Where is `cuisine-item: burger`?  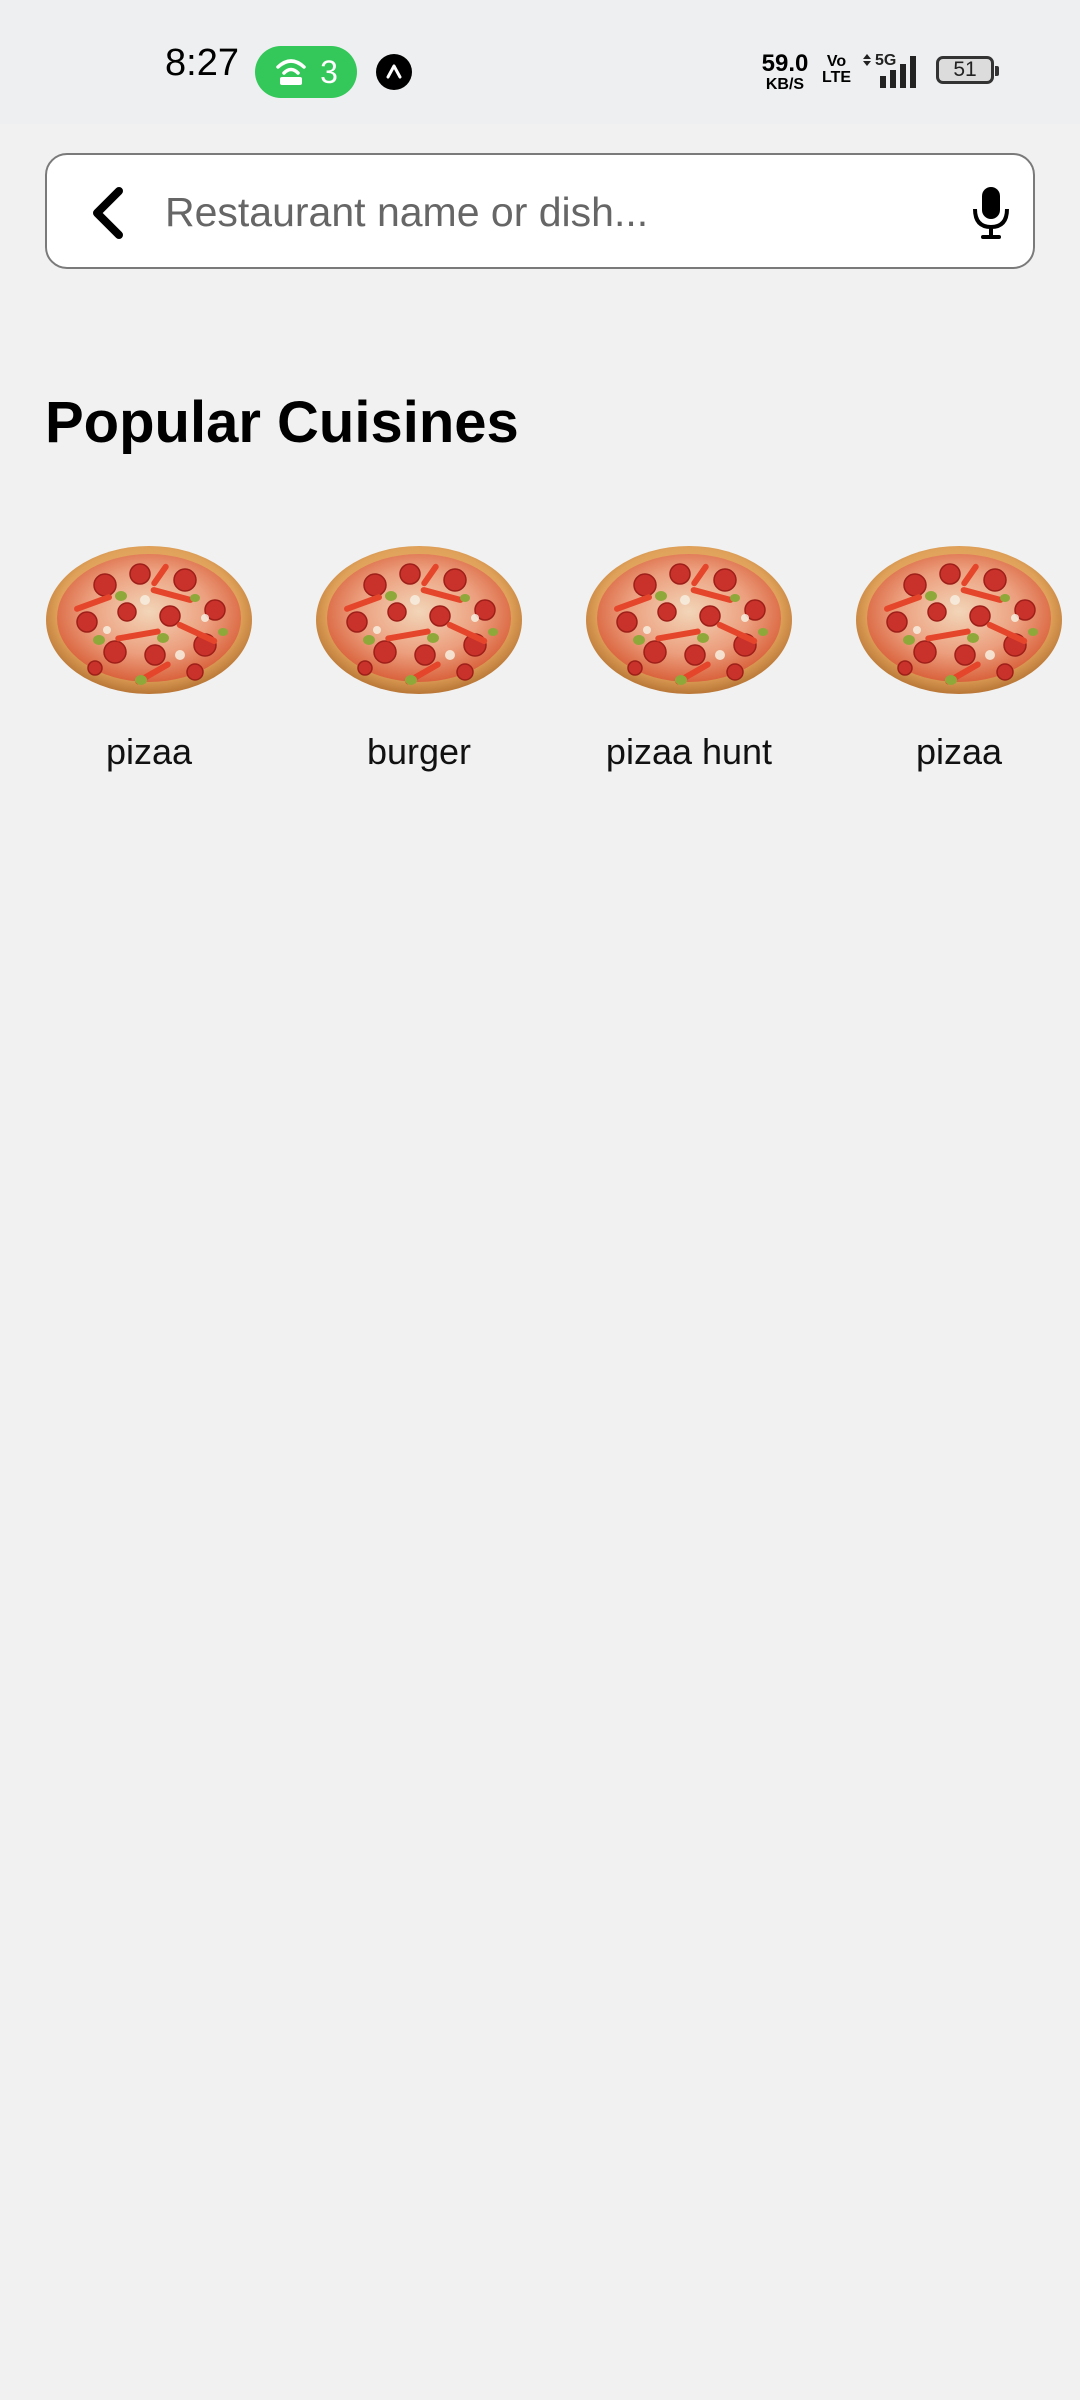
cuisine-item: burger is located at coordinates (419, 657).